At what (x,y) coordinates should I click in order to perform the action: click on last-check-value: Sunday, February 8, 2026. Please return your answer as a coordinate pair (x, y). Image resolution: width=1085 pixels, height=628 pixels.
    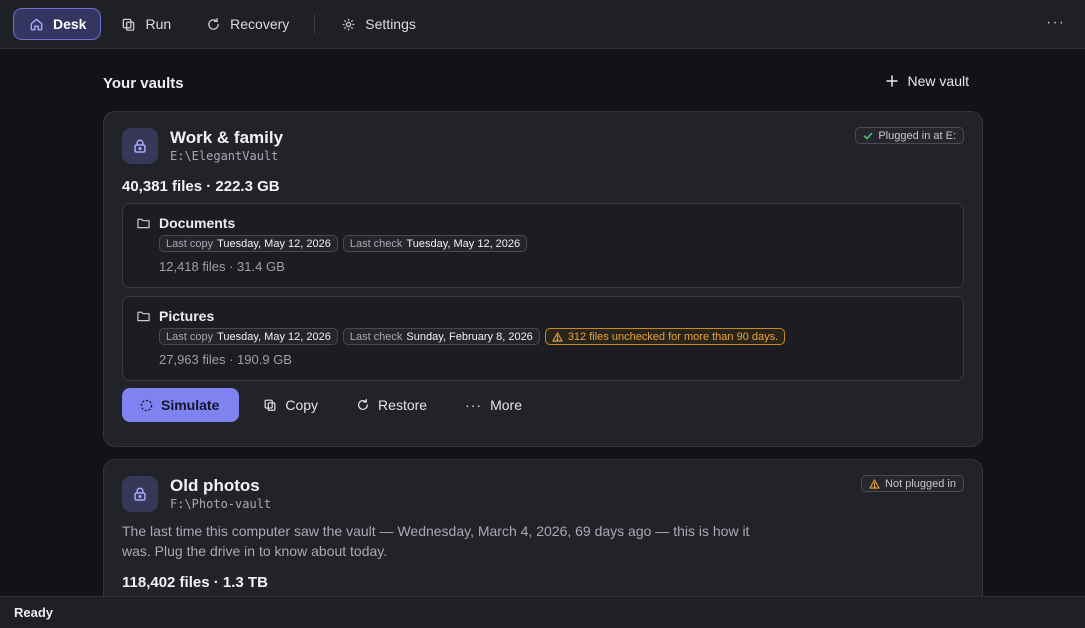
    Looking at the image, I should click on (469, 336).